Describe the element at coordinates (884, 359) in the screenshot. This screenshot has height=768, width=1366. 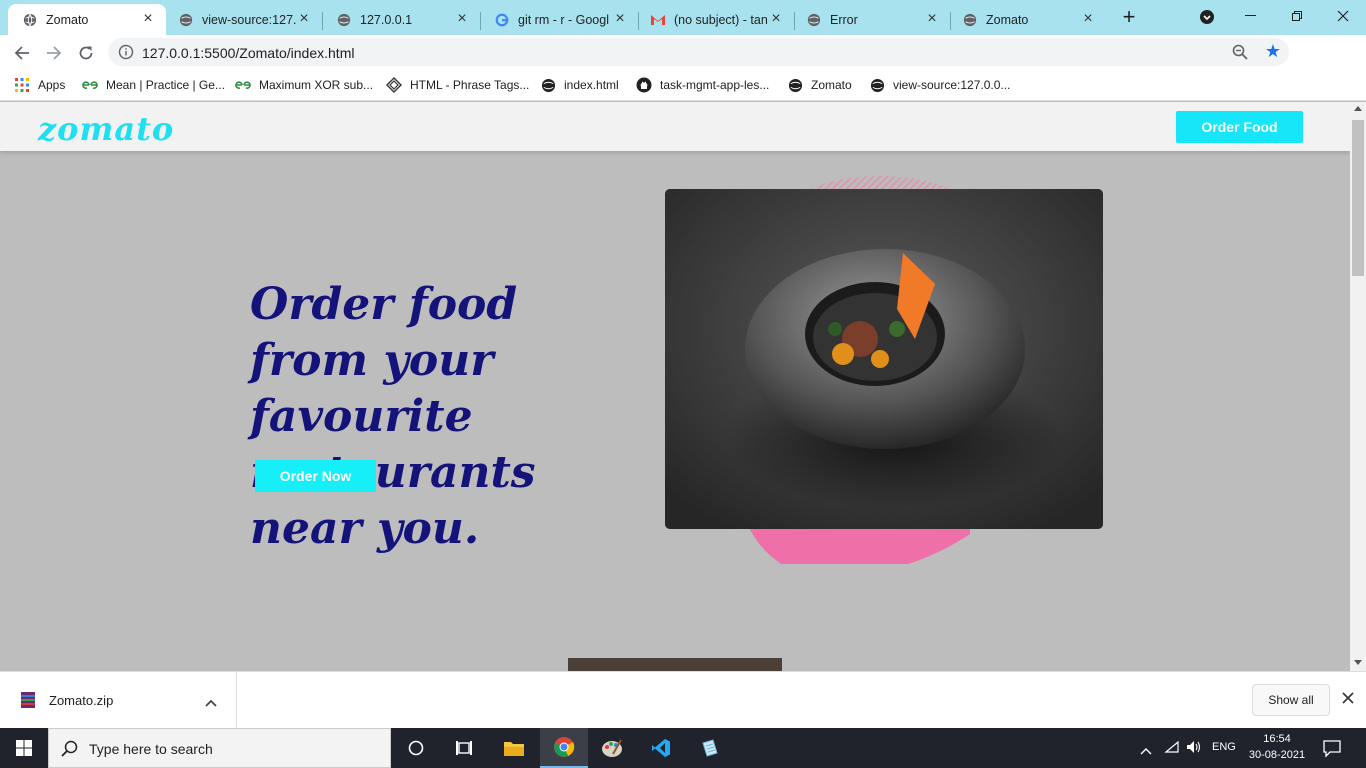
I see `food-dish-image` at that location.